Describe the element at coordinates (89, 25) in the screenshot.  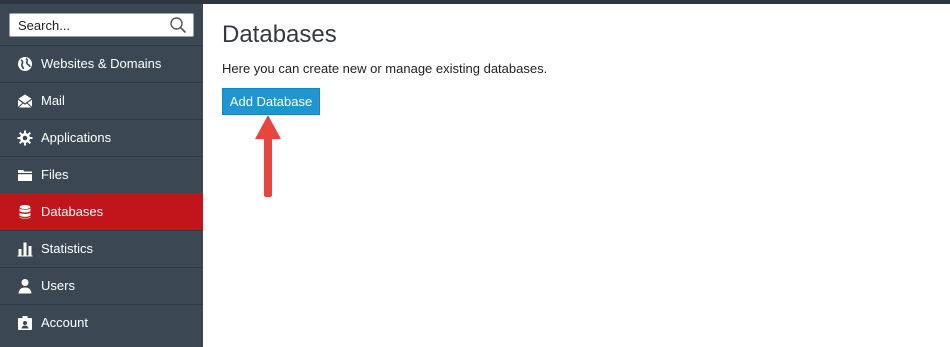
I see `search-input` at that location.